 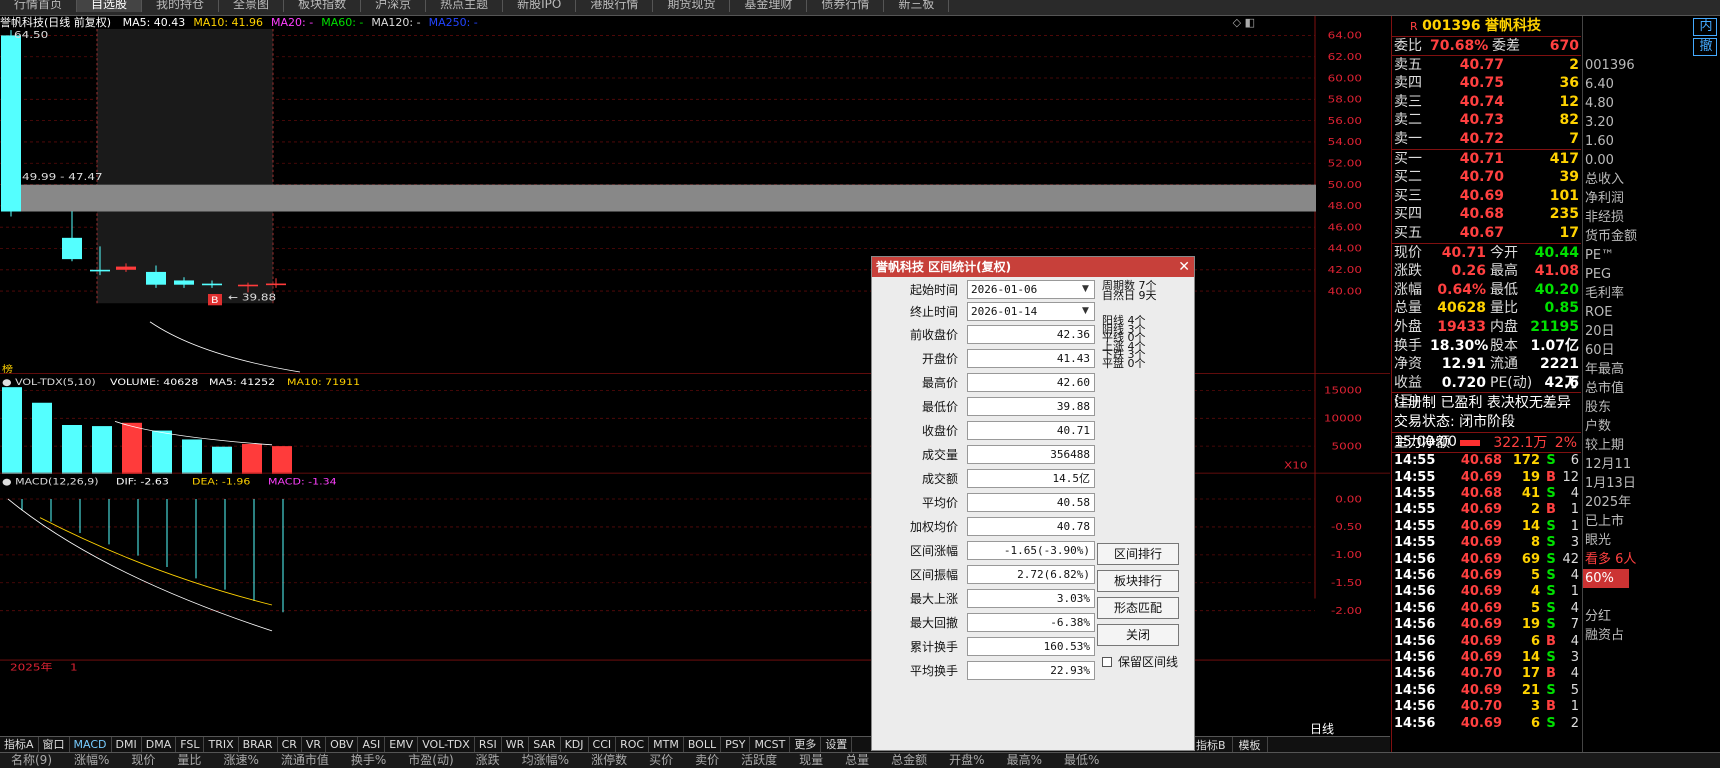 What do you see at coordinates (488, 744) in the screenshot?
I see `indicator-tab: RSI` at bounding box center [488, 744].